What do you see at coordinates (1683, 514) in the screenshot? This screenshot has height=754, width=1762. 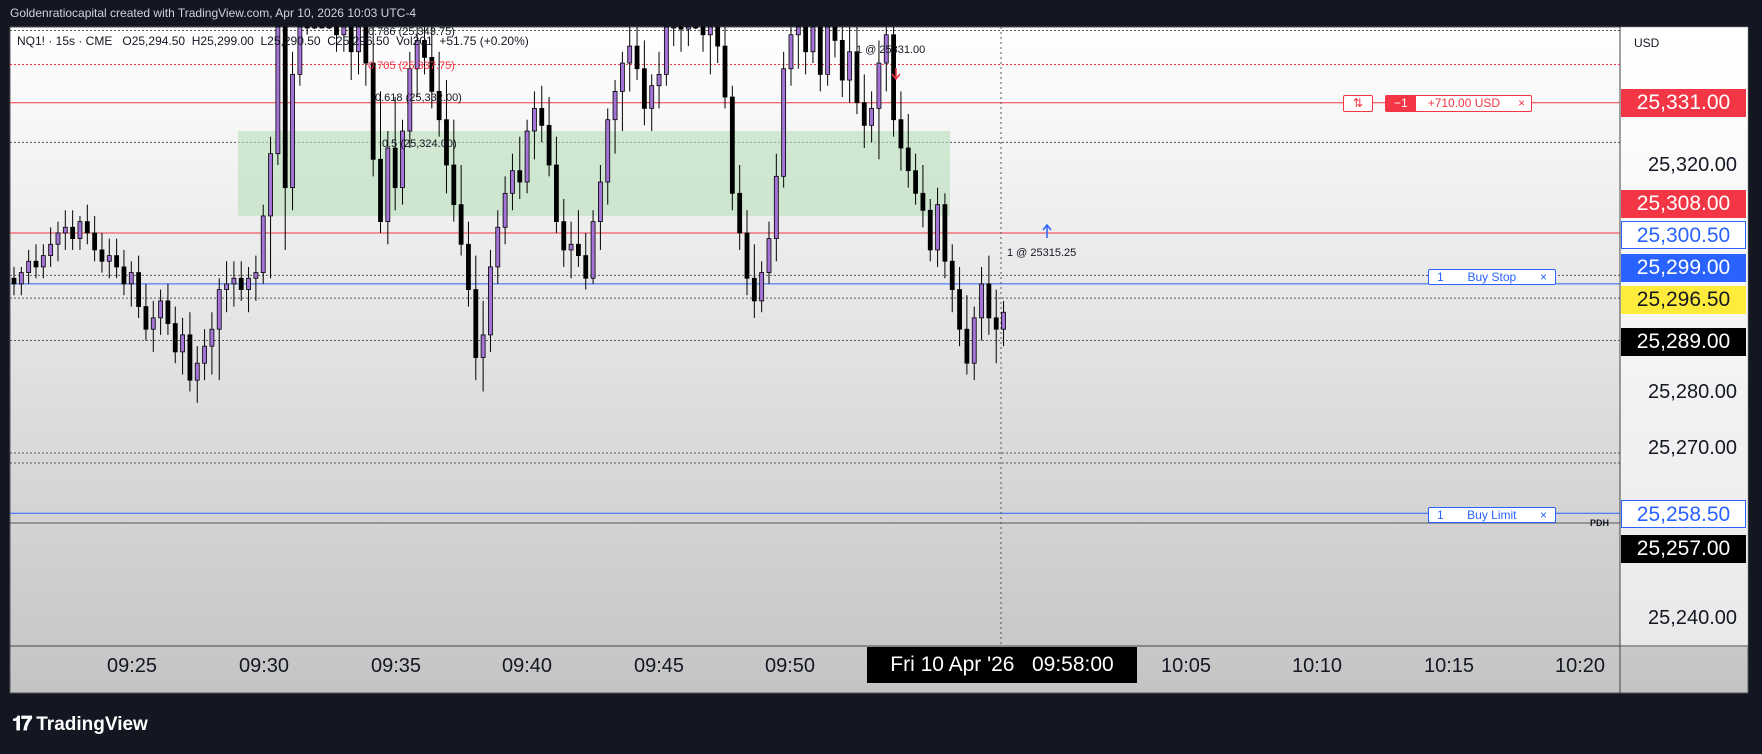 I see `price-axis-badge: 25,258.50` at bounding box center [1683, 514].